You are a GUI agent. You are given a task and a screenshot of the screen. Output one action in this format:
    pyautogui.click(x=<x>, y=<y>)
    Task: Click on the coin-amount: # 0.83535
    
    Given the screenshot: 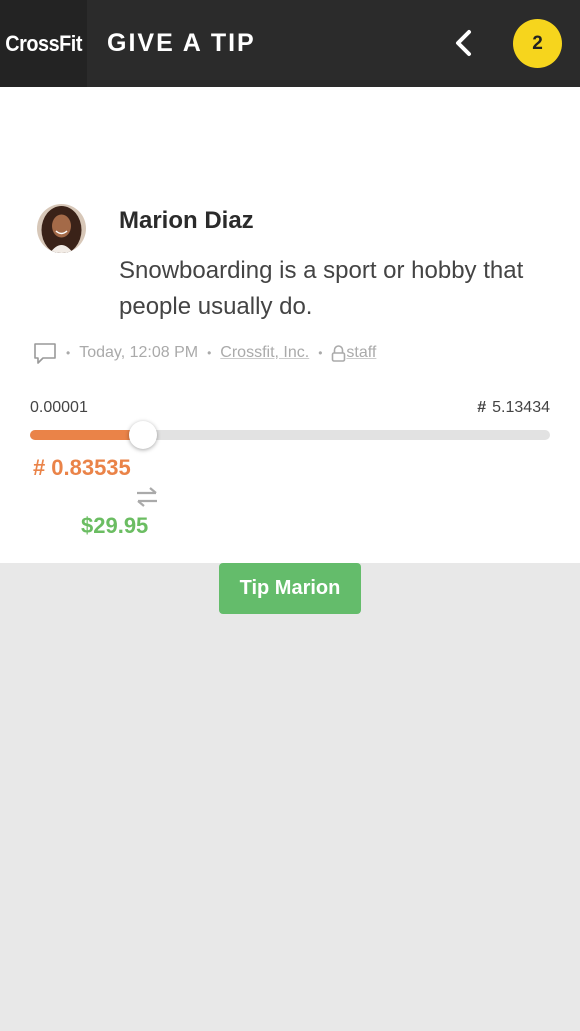 What is the action you would take?
    pyautogui.click(x=82, y=468)
    